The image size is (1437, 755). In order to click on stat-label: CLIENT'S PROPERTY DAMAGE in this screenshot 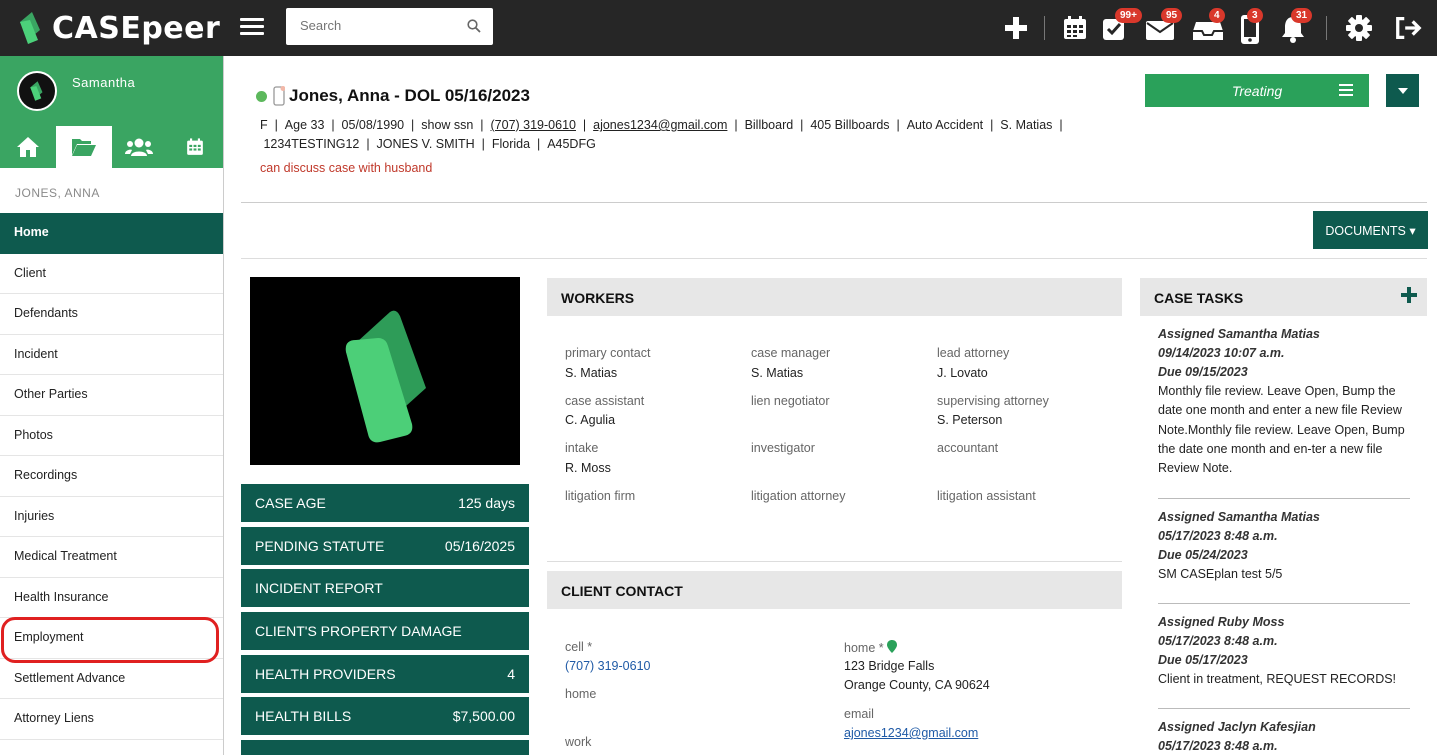, I will do `click(358, 631)`.